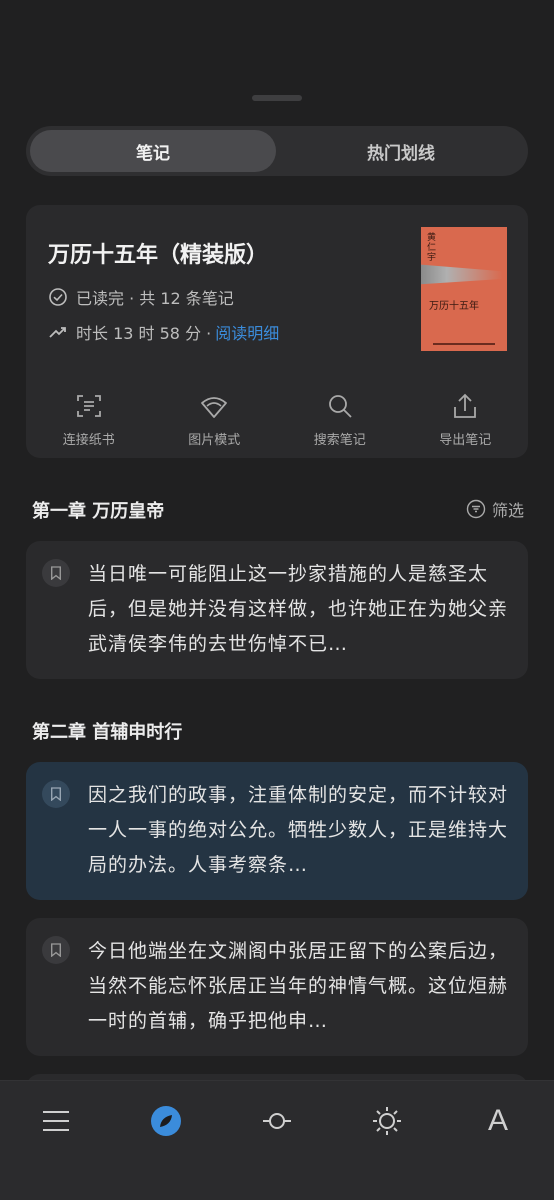 Image resolution: width=554 pixels, height=1200 pixels. What do you see at coordinates (58, 297) in the screenshot?
I see `check-circle-icon` at bounding box center [58, 297].